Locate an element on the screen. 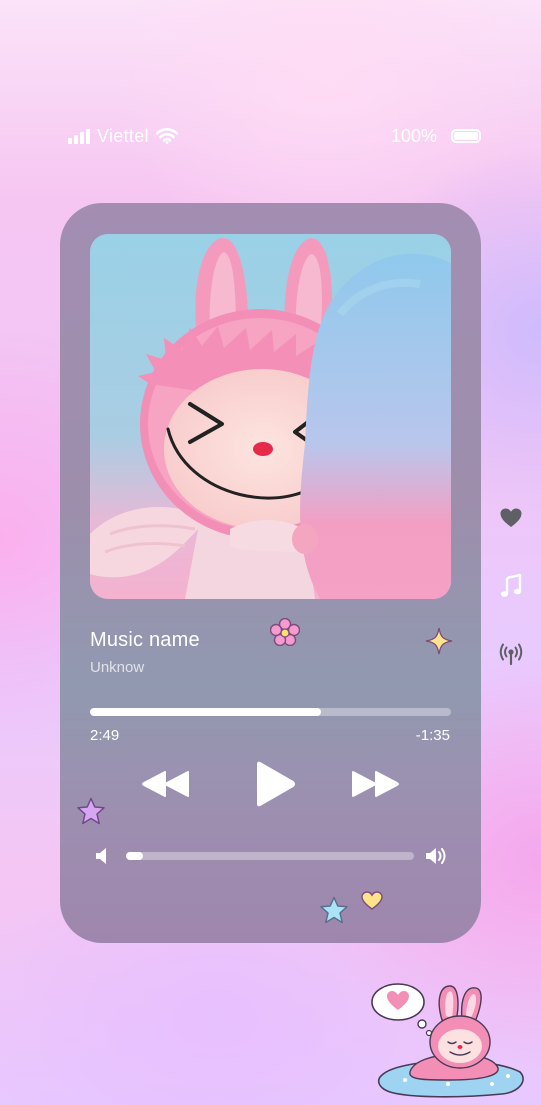 This screenshot has width=541, height=1105. status-bar: Viettel 100% is located at coordinates (274, 136).